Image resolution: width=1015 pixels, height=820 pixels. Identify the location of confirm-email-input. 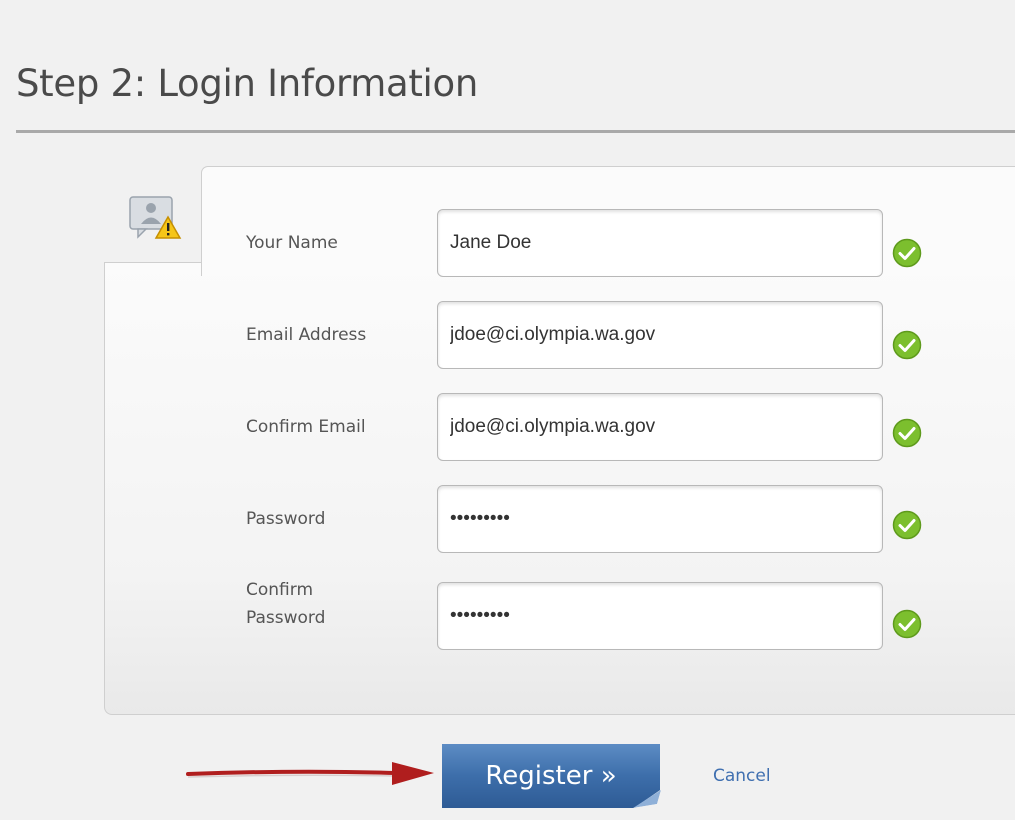
(660, 427).